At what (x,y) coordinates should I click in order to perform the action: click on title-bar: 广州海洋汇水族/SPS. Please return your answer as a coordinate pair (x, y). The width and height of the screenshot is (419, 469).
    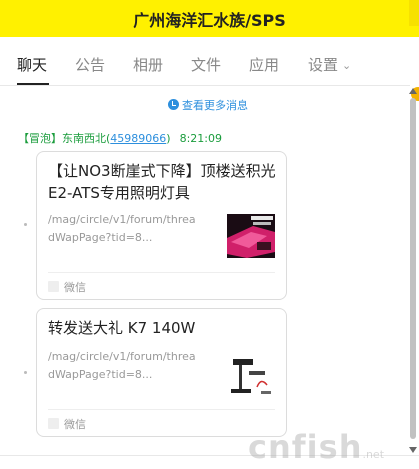
    Looking at the image, I should click on (209, 18).